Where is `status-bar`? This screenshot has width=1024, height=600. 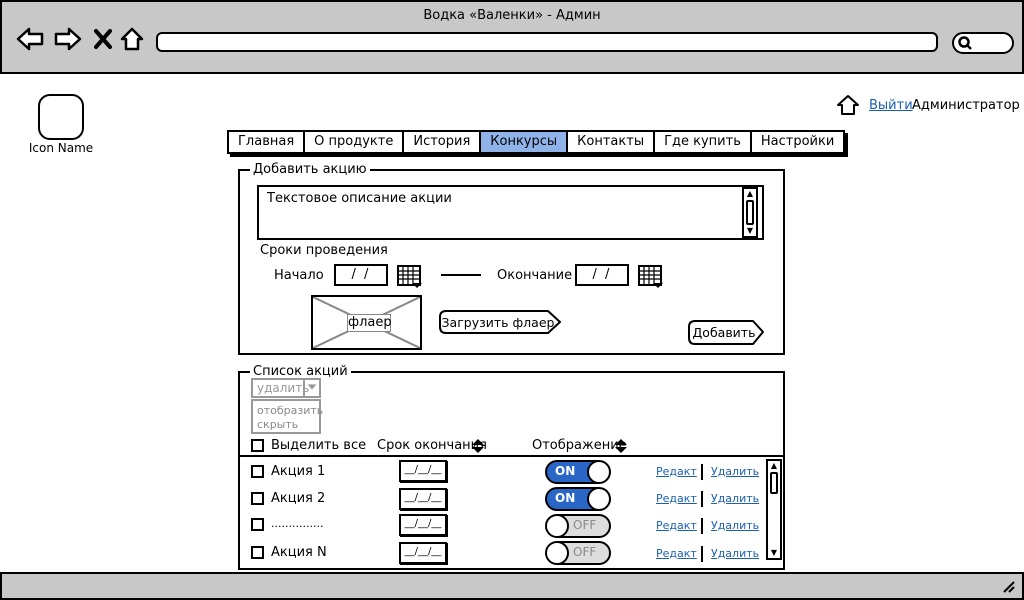 status-bar is located at coordinates (512, 586).